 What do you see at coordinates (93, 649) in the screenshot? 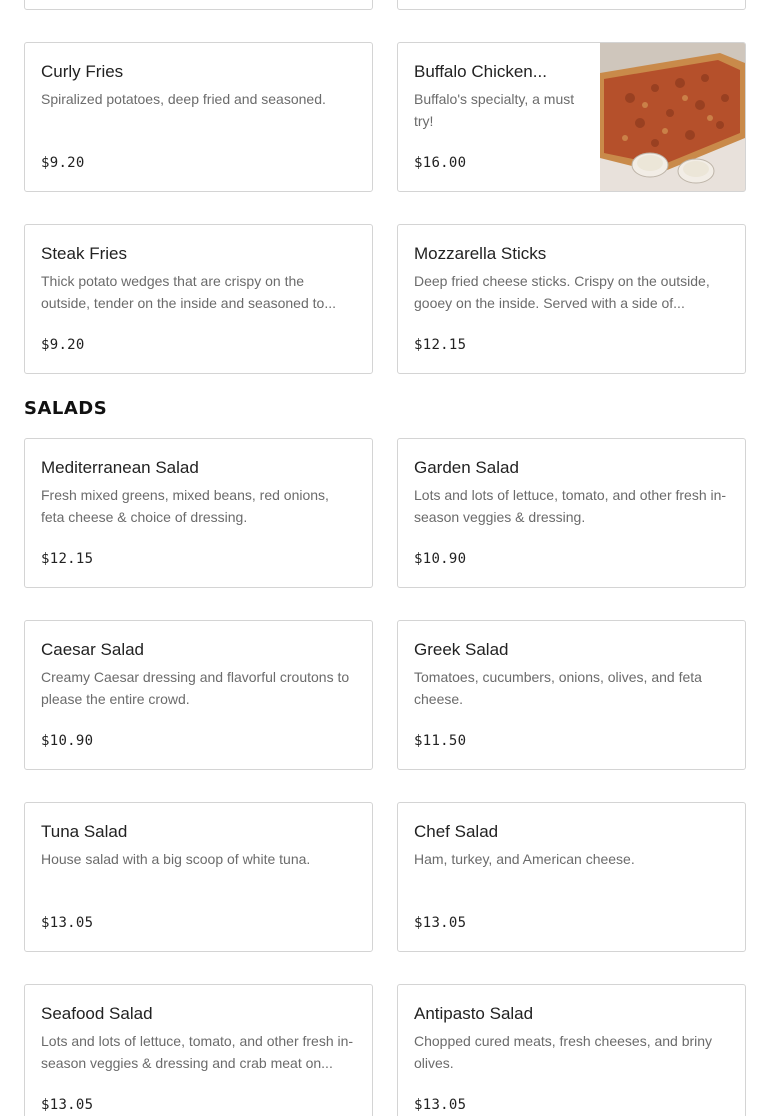
I see `item-title: Caesar Salad` at bounding box center [93, 649].